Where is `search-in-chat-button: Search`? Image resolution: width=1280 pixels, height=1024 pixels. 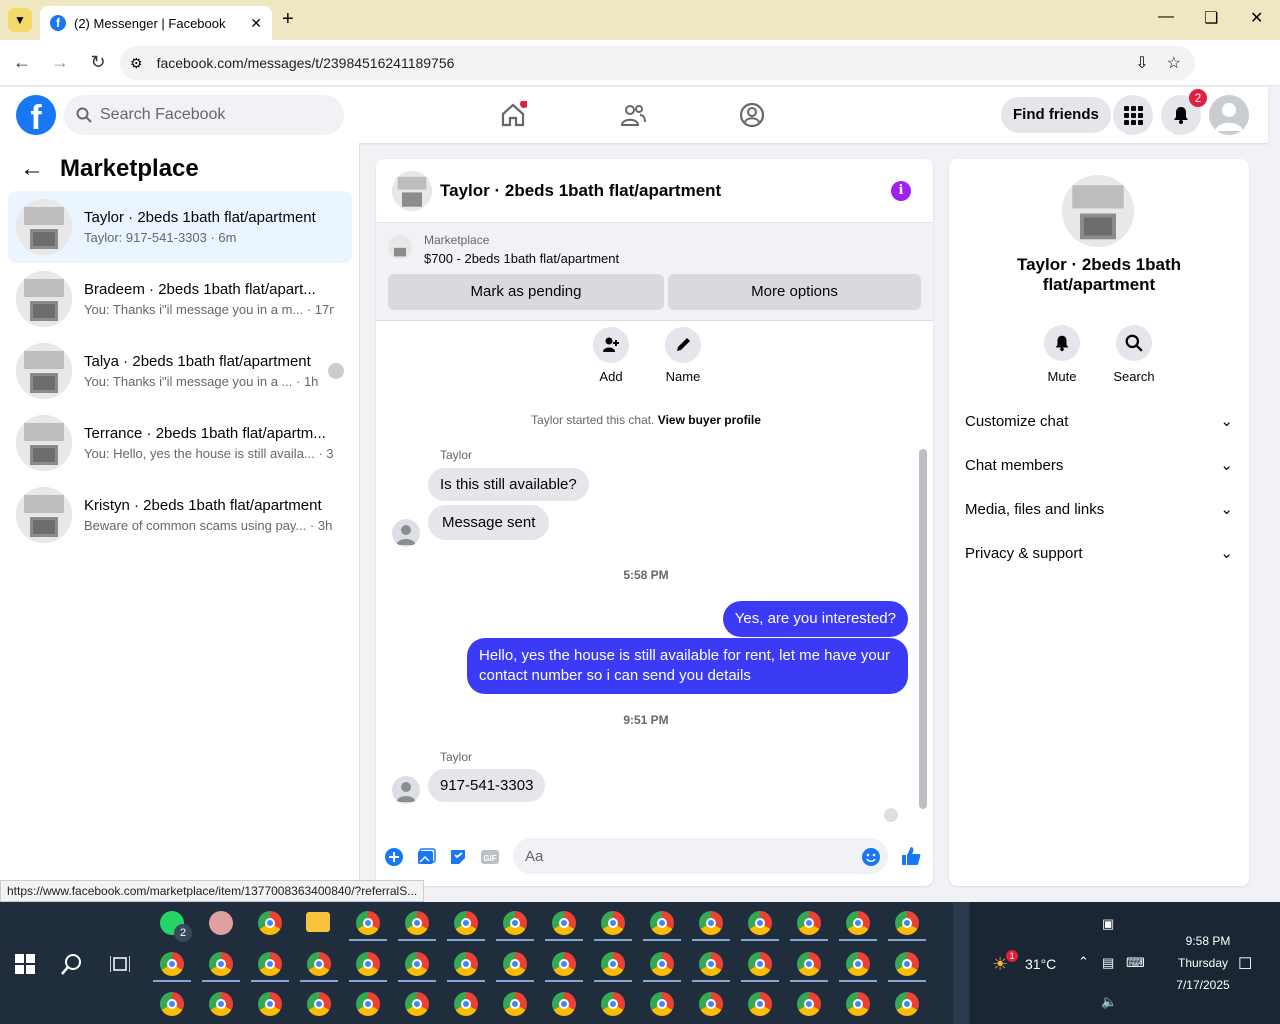
search-in-chat-button: Search is located at coordinates (1134, 354).